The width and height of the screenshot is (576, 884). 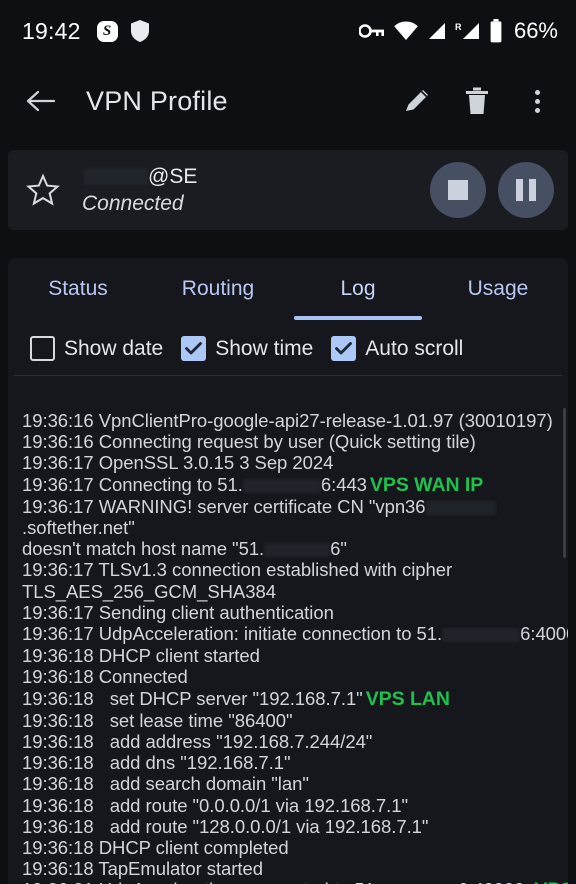 I want to click on show-time-label: Show time, so click(x=264, y=348).